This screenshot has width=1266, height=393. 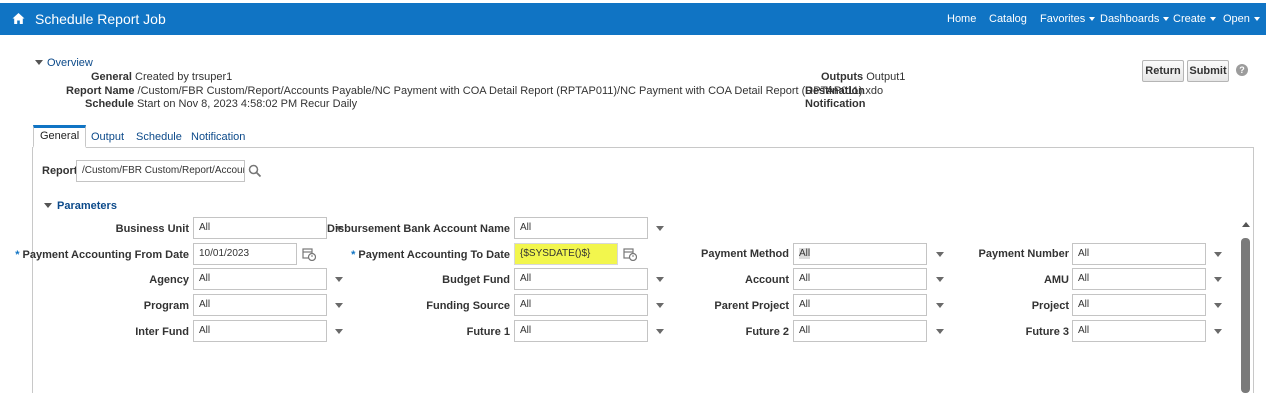 What do you see at coordinates (159, 137) in the screenshot?
I see `tab-schedule: Schedule` at bounding box center [159, 137].